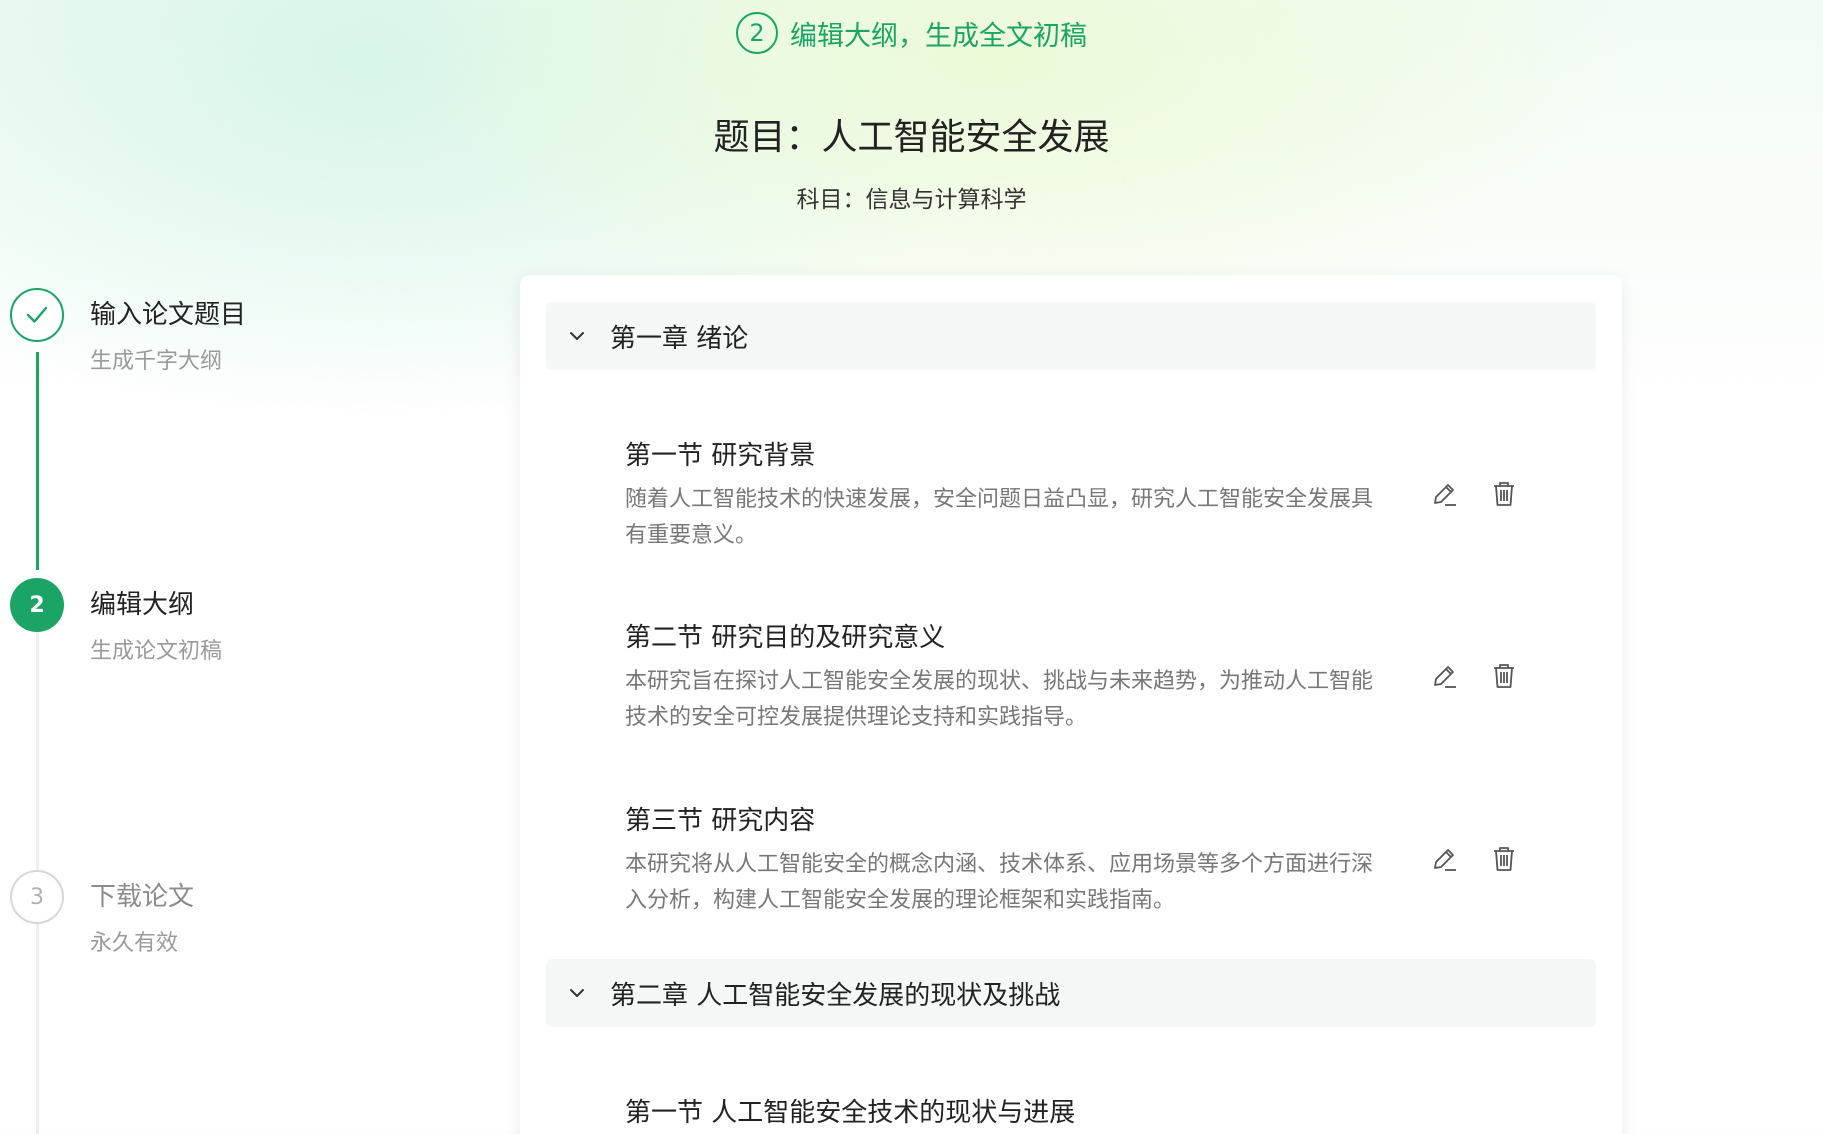  I want to click on section-title: 第三节 研究内容, so click(720, 821).